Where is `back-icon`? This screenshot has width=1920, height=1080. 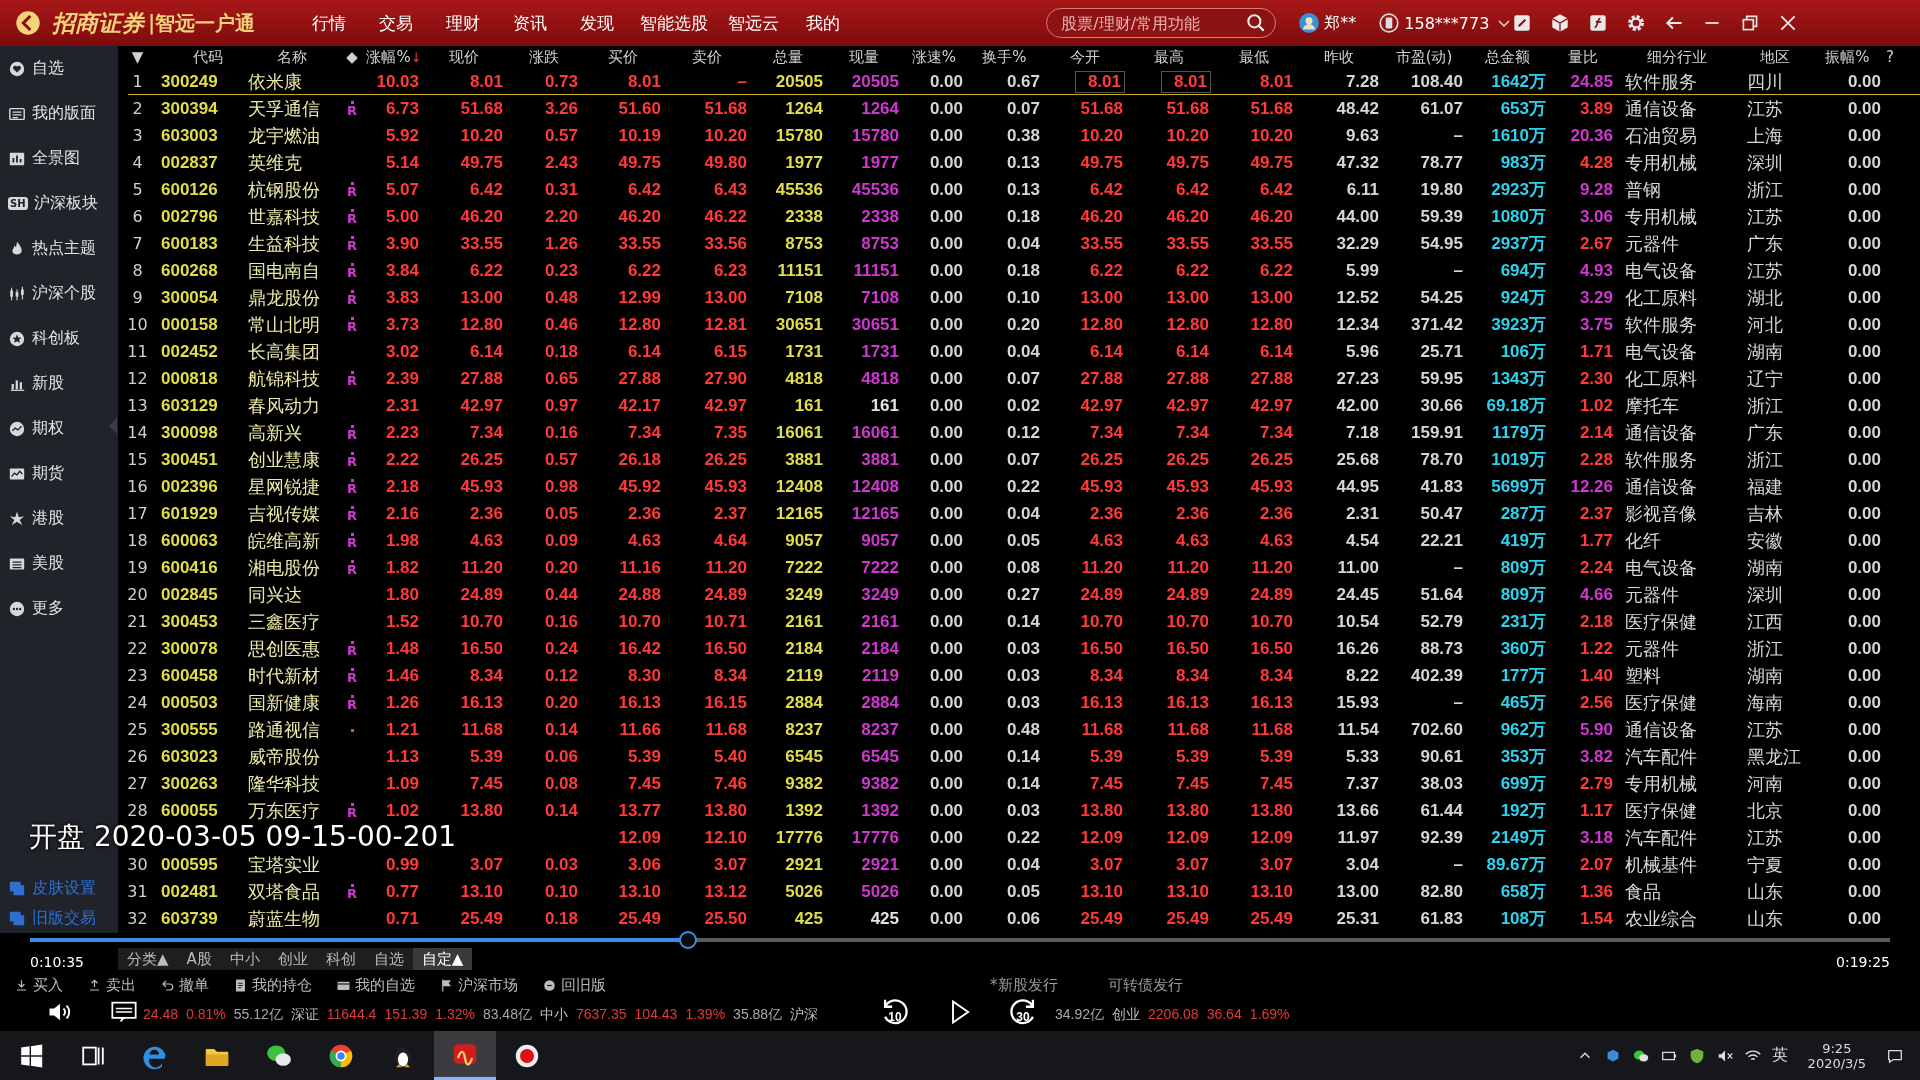 back-icon is located at coordinates (28, 23).